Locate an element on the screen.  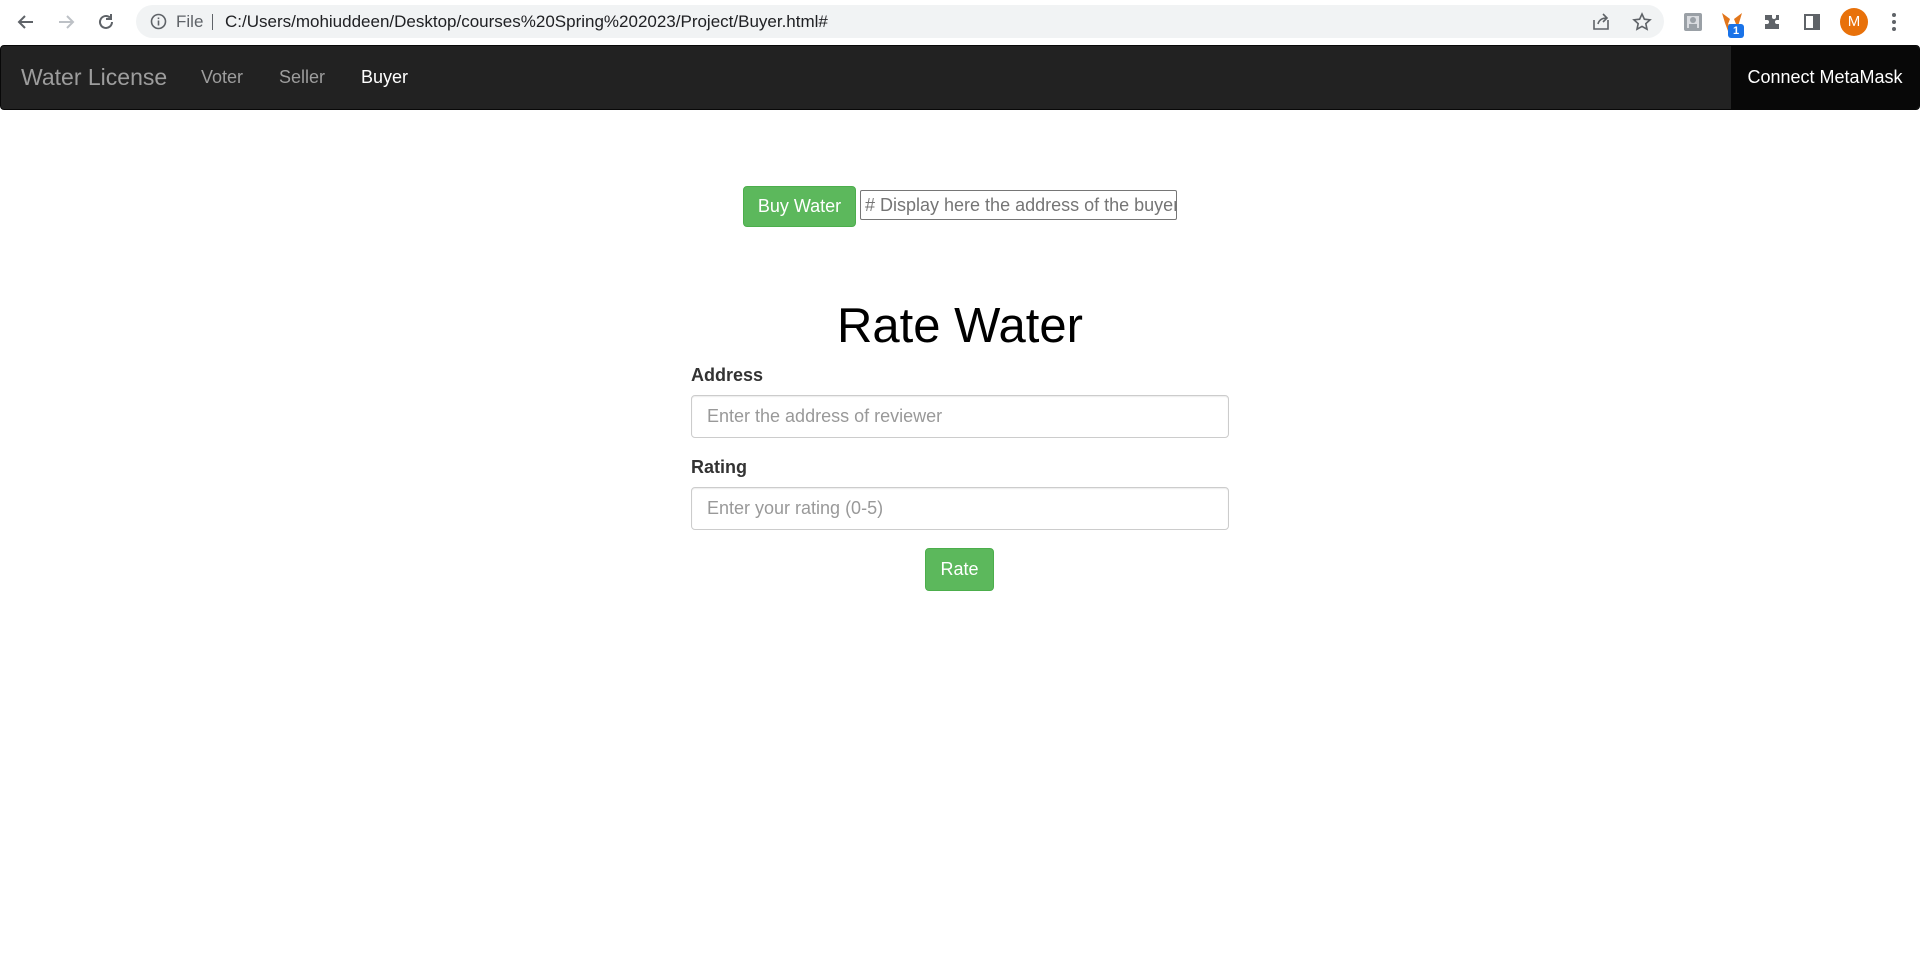
brand-link: Water License is located at coordinates (94, 77).